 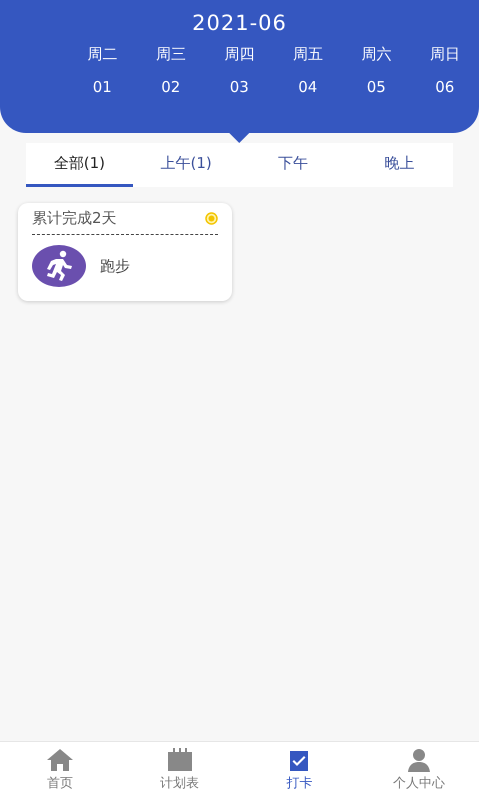 What do you see at coordinates (60, 760) in the screenshot?
I see `home-icon` at bounding box center [60, 760].